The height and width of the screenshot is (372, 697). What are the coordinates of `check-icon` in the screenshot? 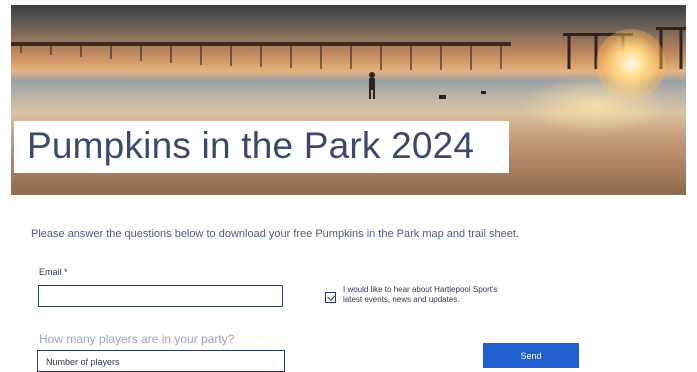 It's located at (331, 296).